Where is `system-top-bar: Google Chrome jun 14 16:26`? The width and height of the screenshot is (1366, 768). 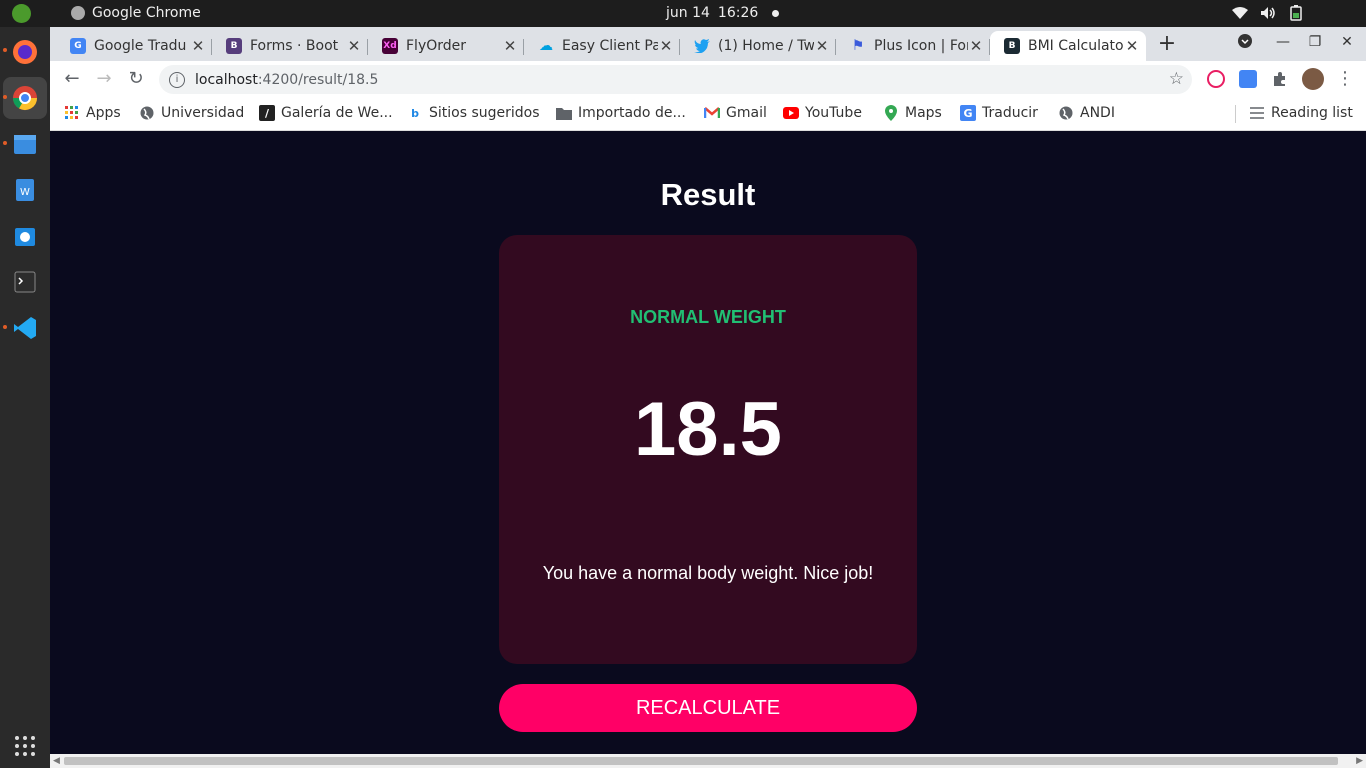 system-top-bar: Google Chrome jun 14 16:26 is located at coordinates (683, 13).